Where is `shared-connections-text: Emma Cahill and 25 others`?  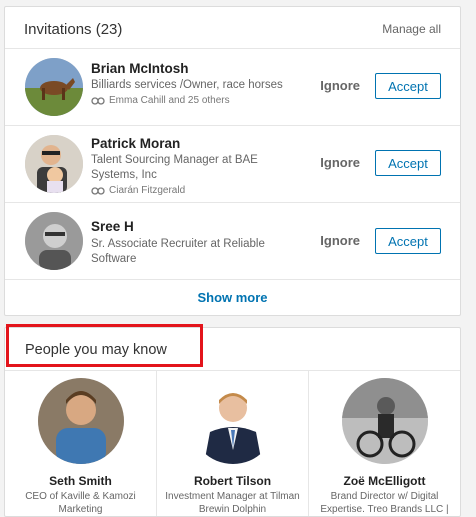
shared-connections-text: Emma Cahill and 25 others is located at coordinates (169, 100).